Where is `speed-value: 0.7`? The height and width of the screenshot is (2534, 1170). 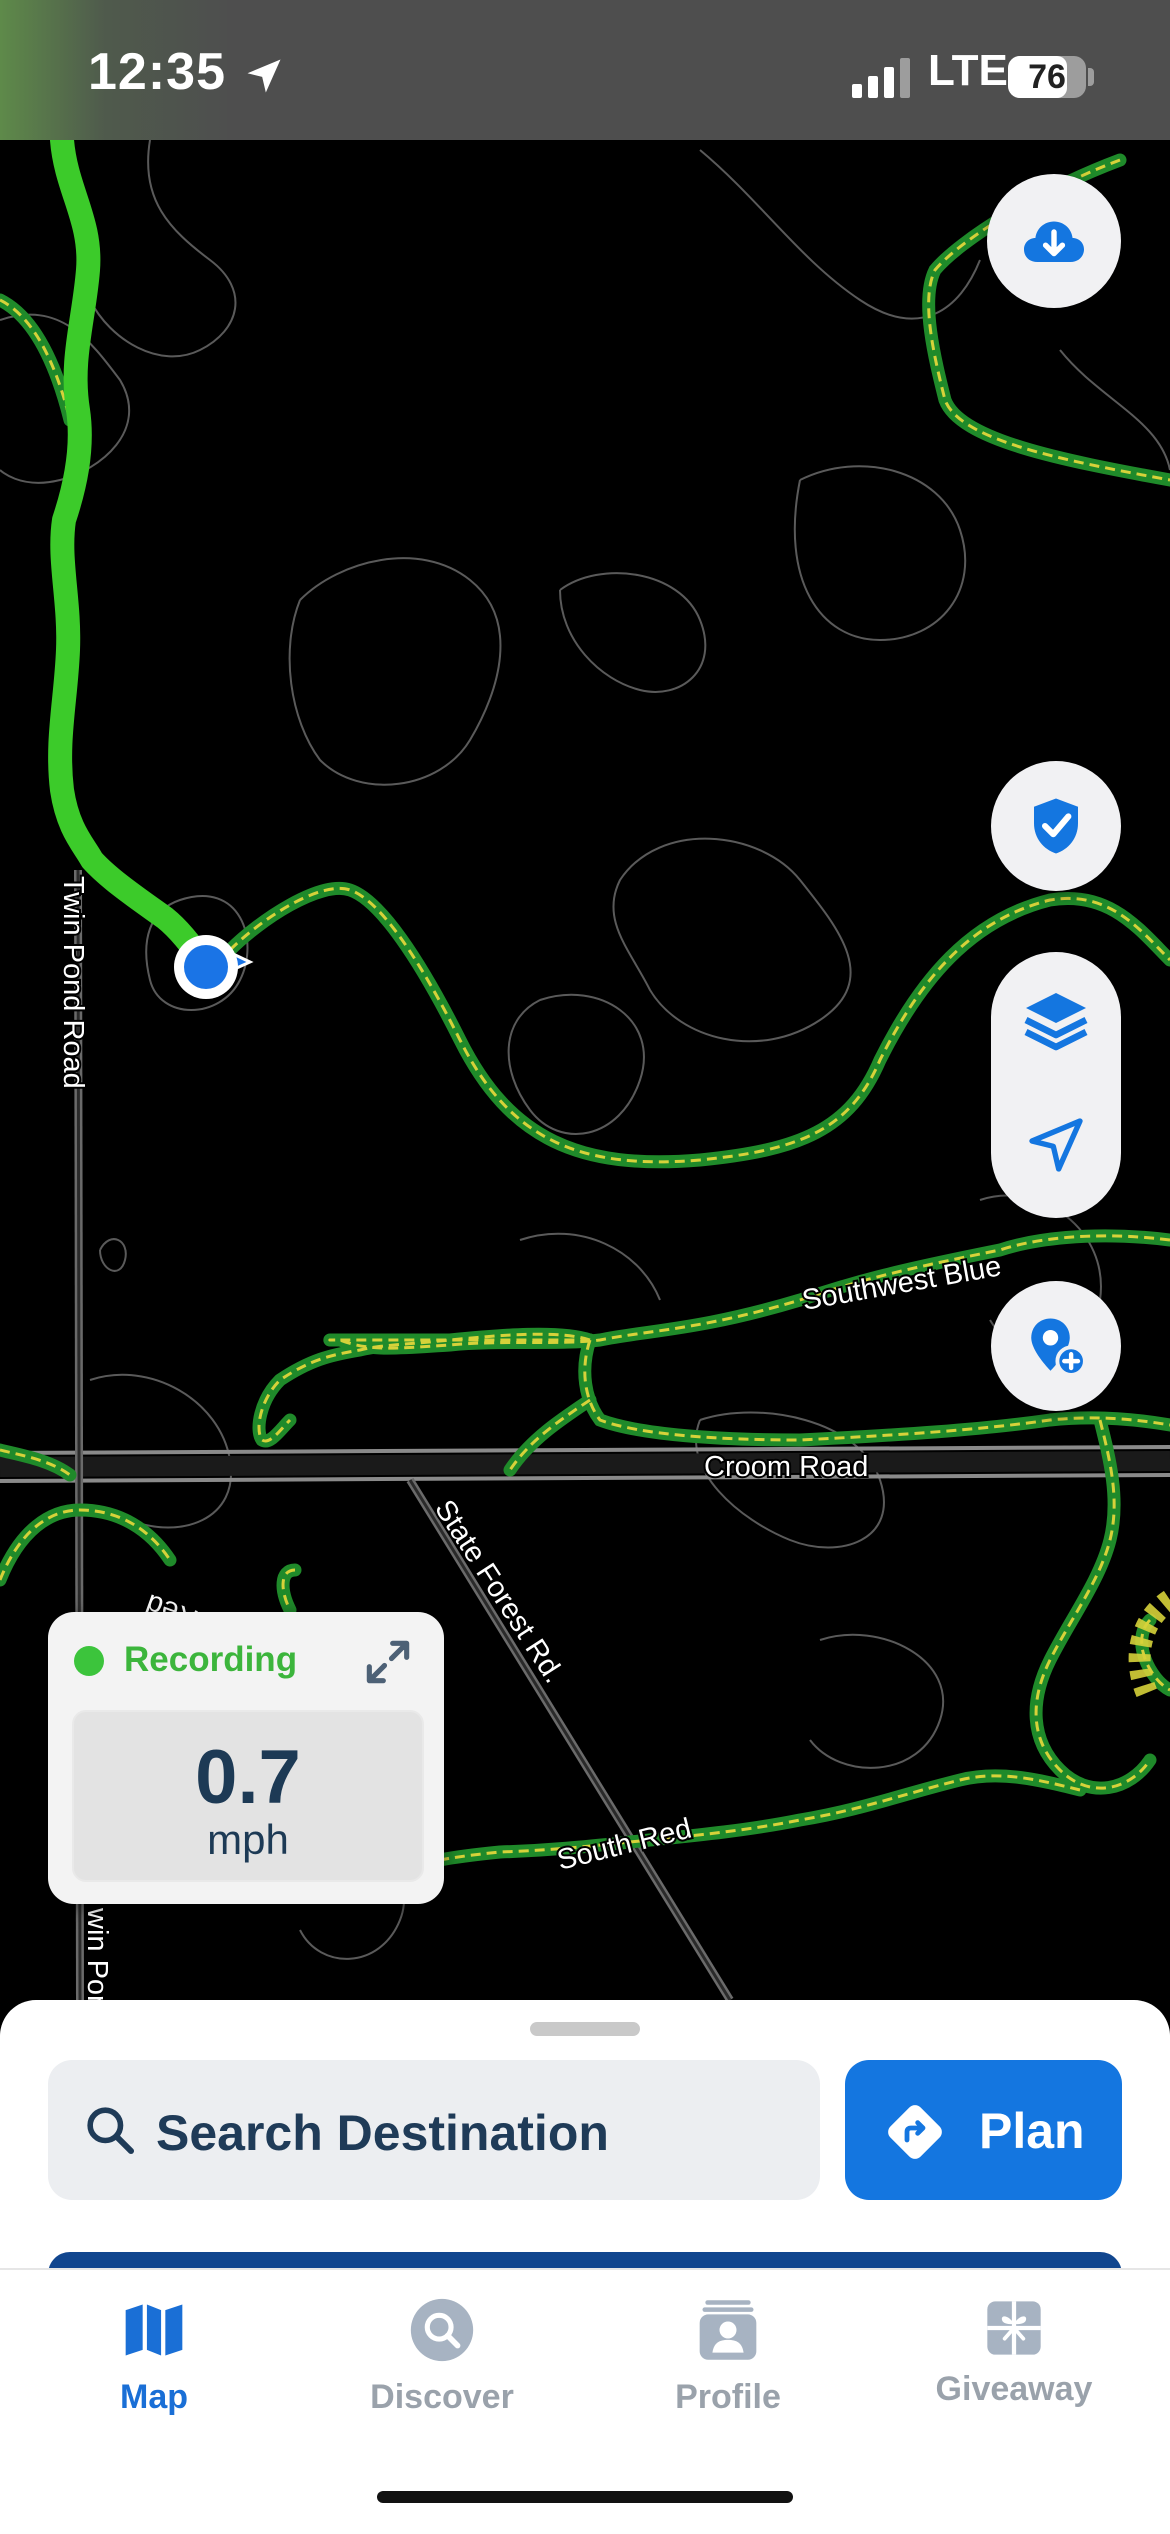 speed-value: 0.7 is located at coordinates (248, 1777).